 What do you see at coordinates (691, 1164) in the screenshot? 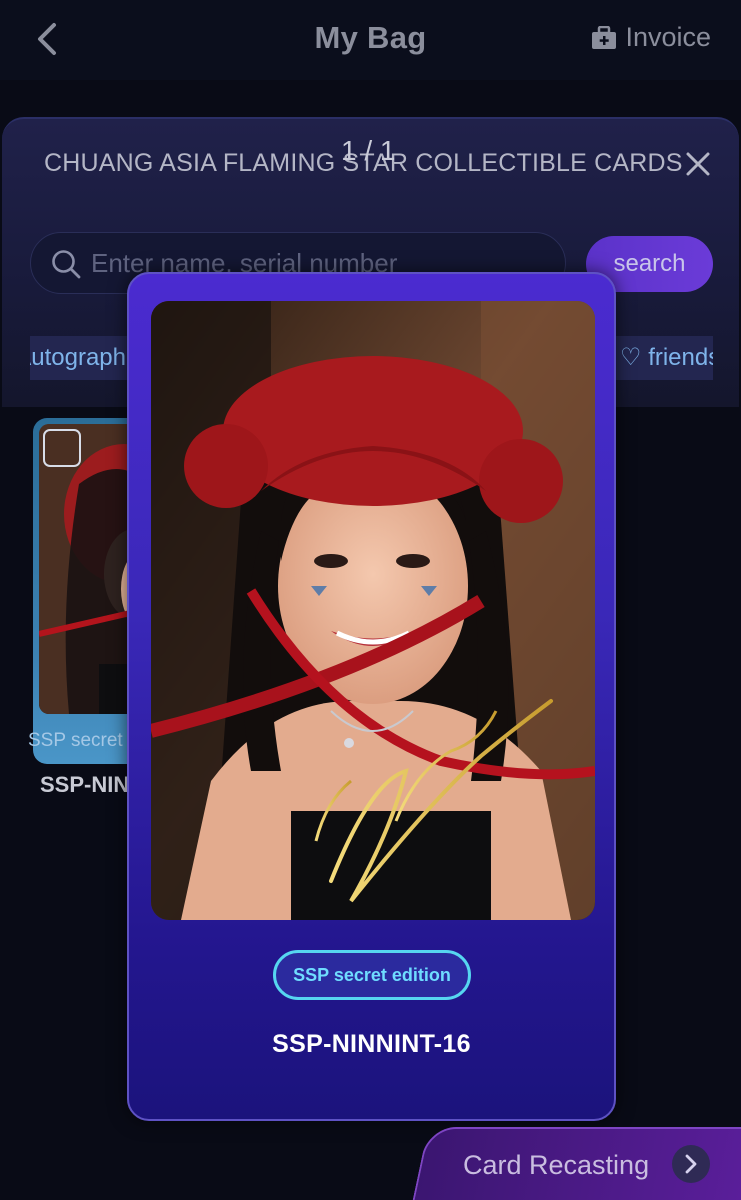
I see `chevron-right-icon` at bounding box center [691, 1164].